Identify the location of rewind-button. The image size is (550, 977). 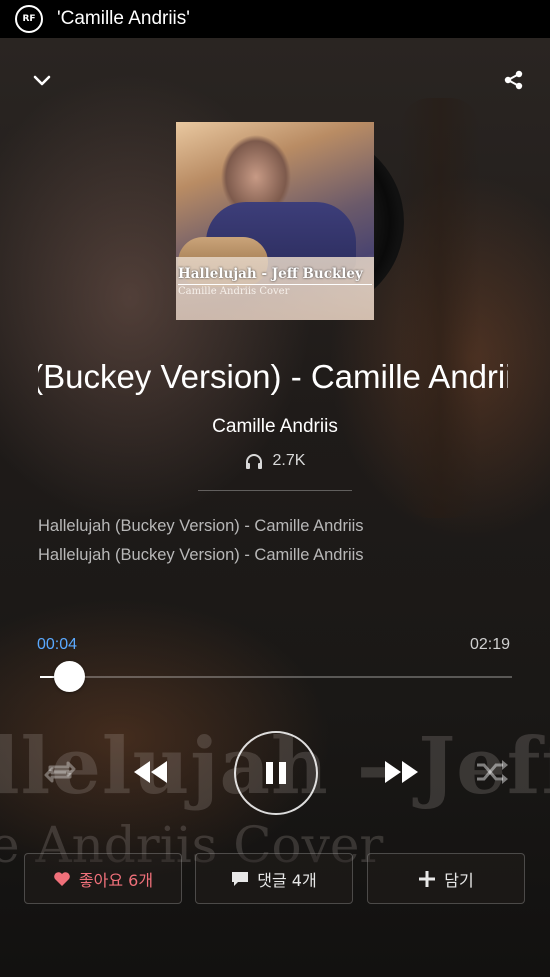
(151, 772).